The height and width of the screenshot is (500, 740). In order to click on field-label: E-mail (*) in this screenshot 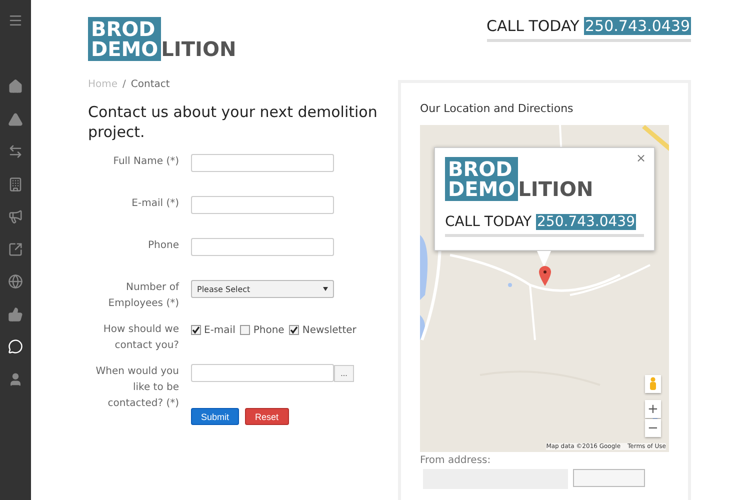, I will do `click(154, 204)`.